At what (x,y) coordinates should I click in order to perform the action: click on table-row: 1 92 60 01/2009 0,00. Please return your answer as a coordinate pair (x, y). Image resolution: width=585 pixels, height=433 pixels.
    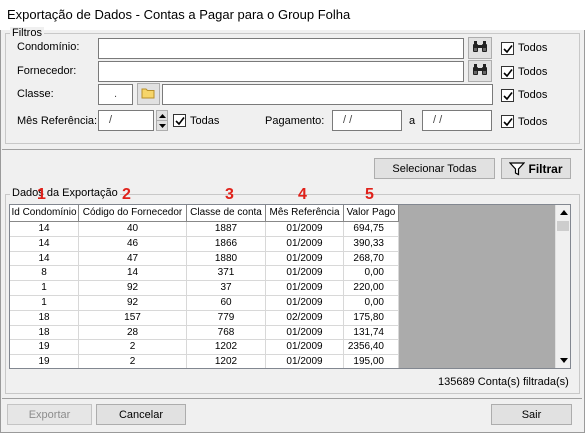
    Looking at the image, I should click on (204, 303).